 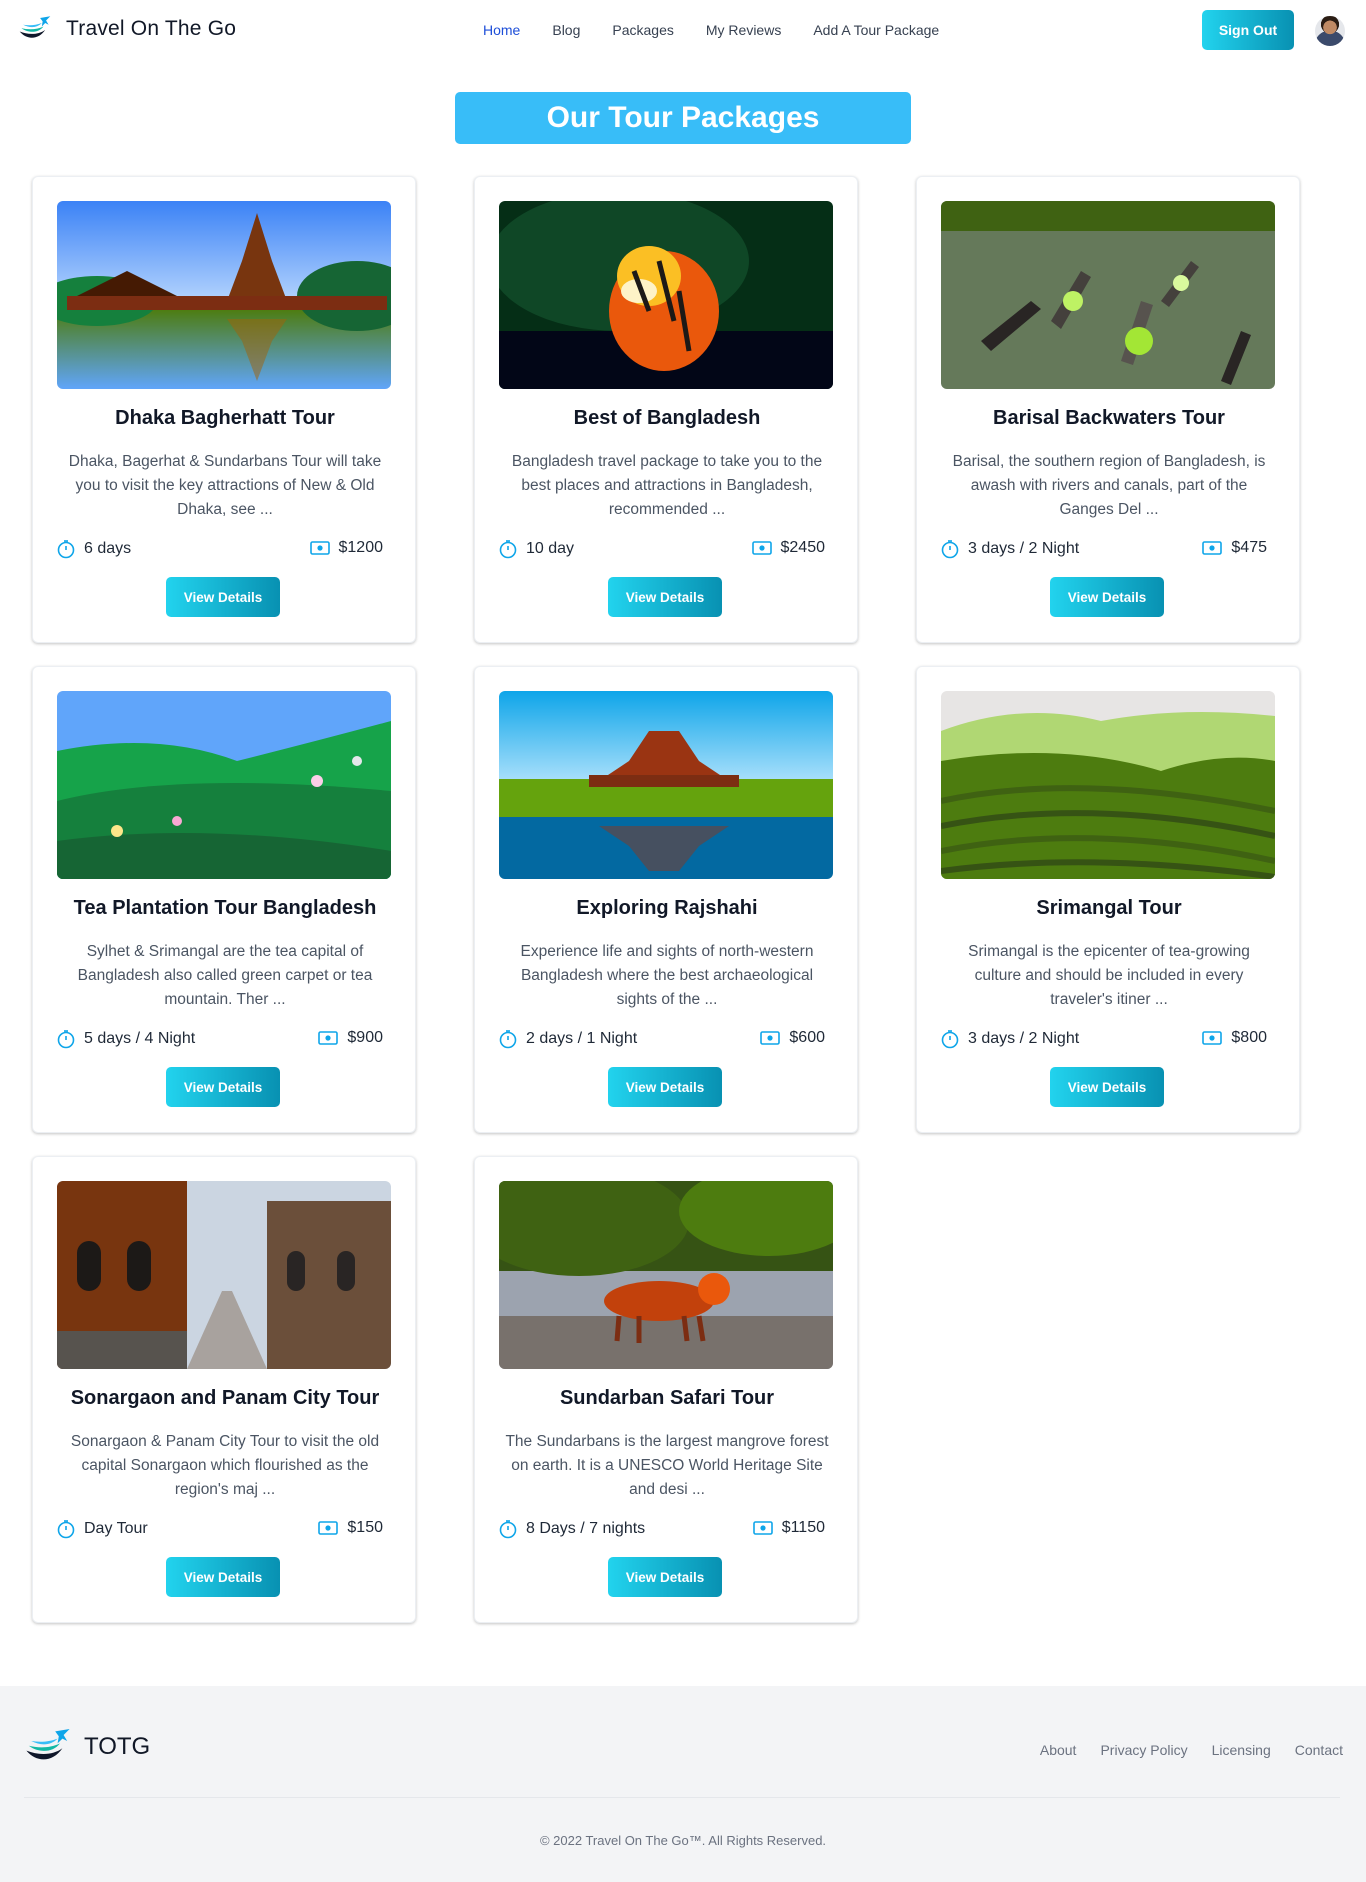 What do you see at coordinates (642, 30) in the screenshot?
I see `nav-packages: Packages` at bounding box center [642, 30].